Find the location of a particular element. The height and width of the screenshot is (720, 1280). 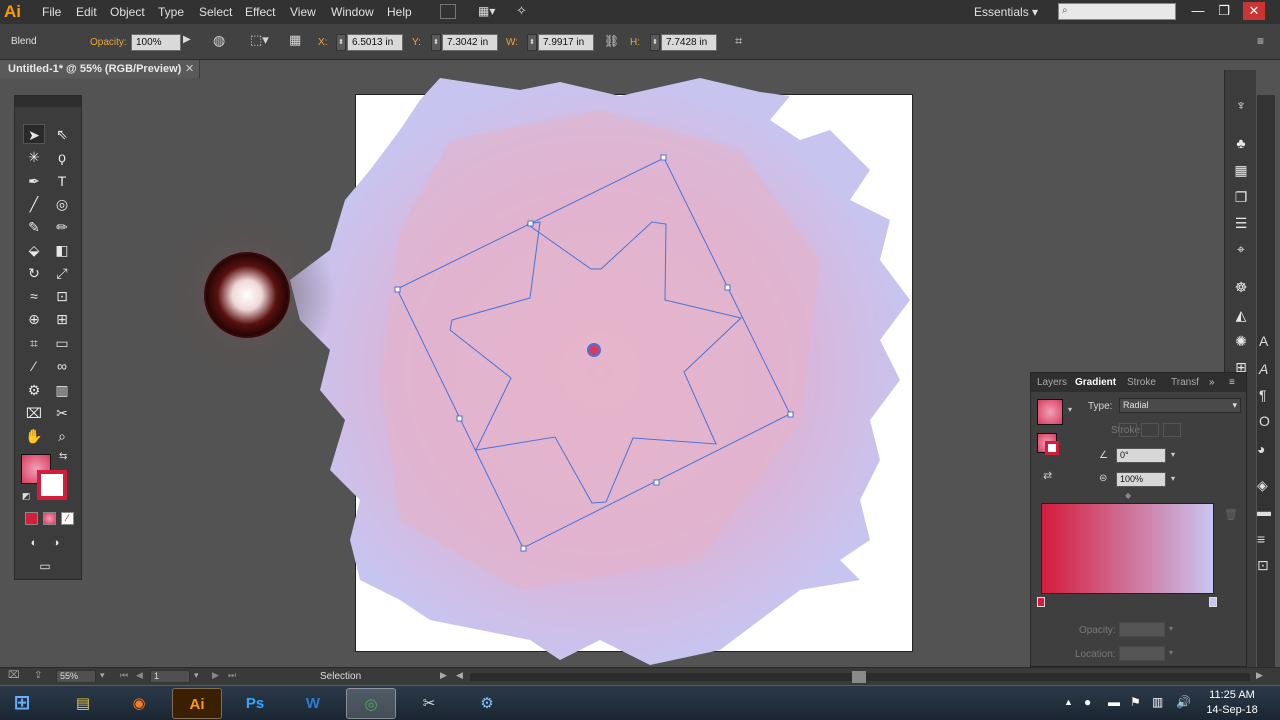

gradient-end-stop is located at coordinates (1213, 602).